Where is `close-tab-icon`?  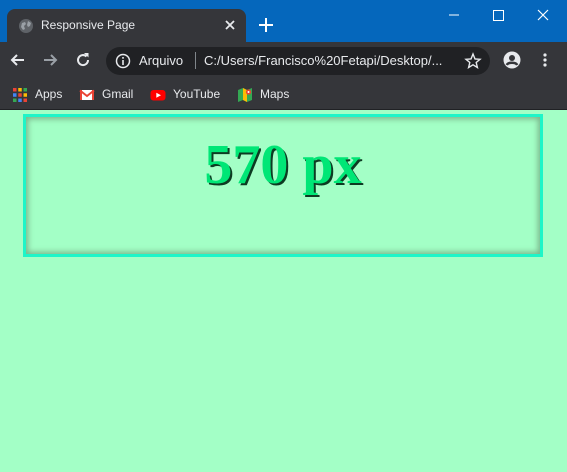 close-tab-icon is located at coordinates (230, 25).